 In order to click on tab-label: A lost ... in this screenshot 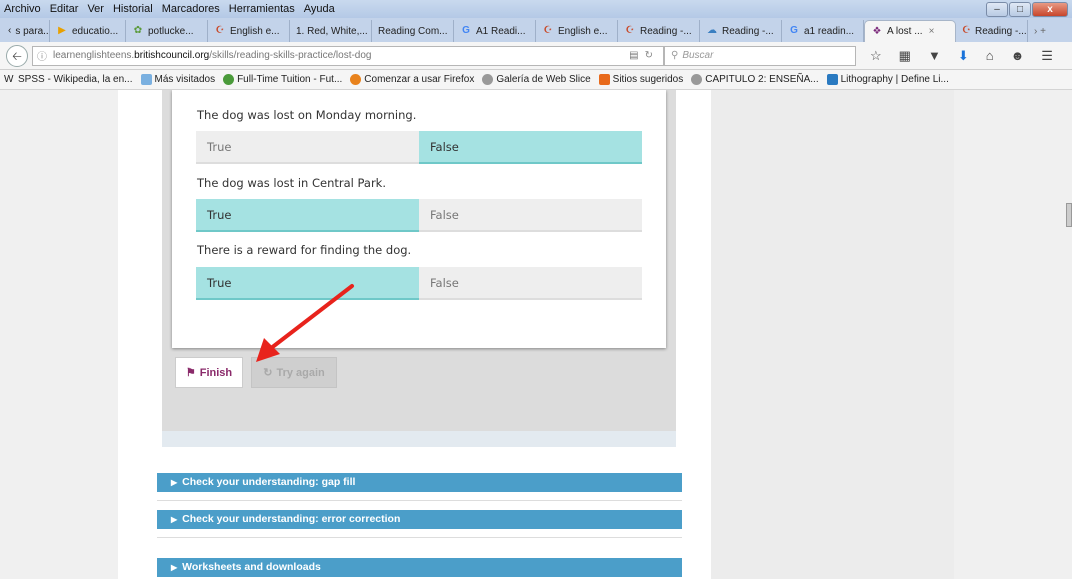, I will do `click(905, 31)`.